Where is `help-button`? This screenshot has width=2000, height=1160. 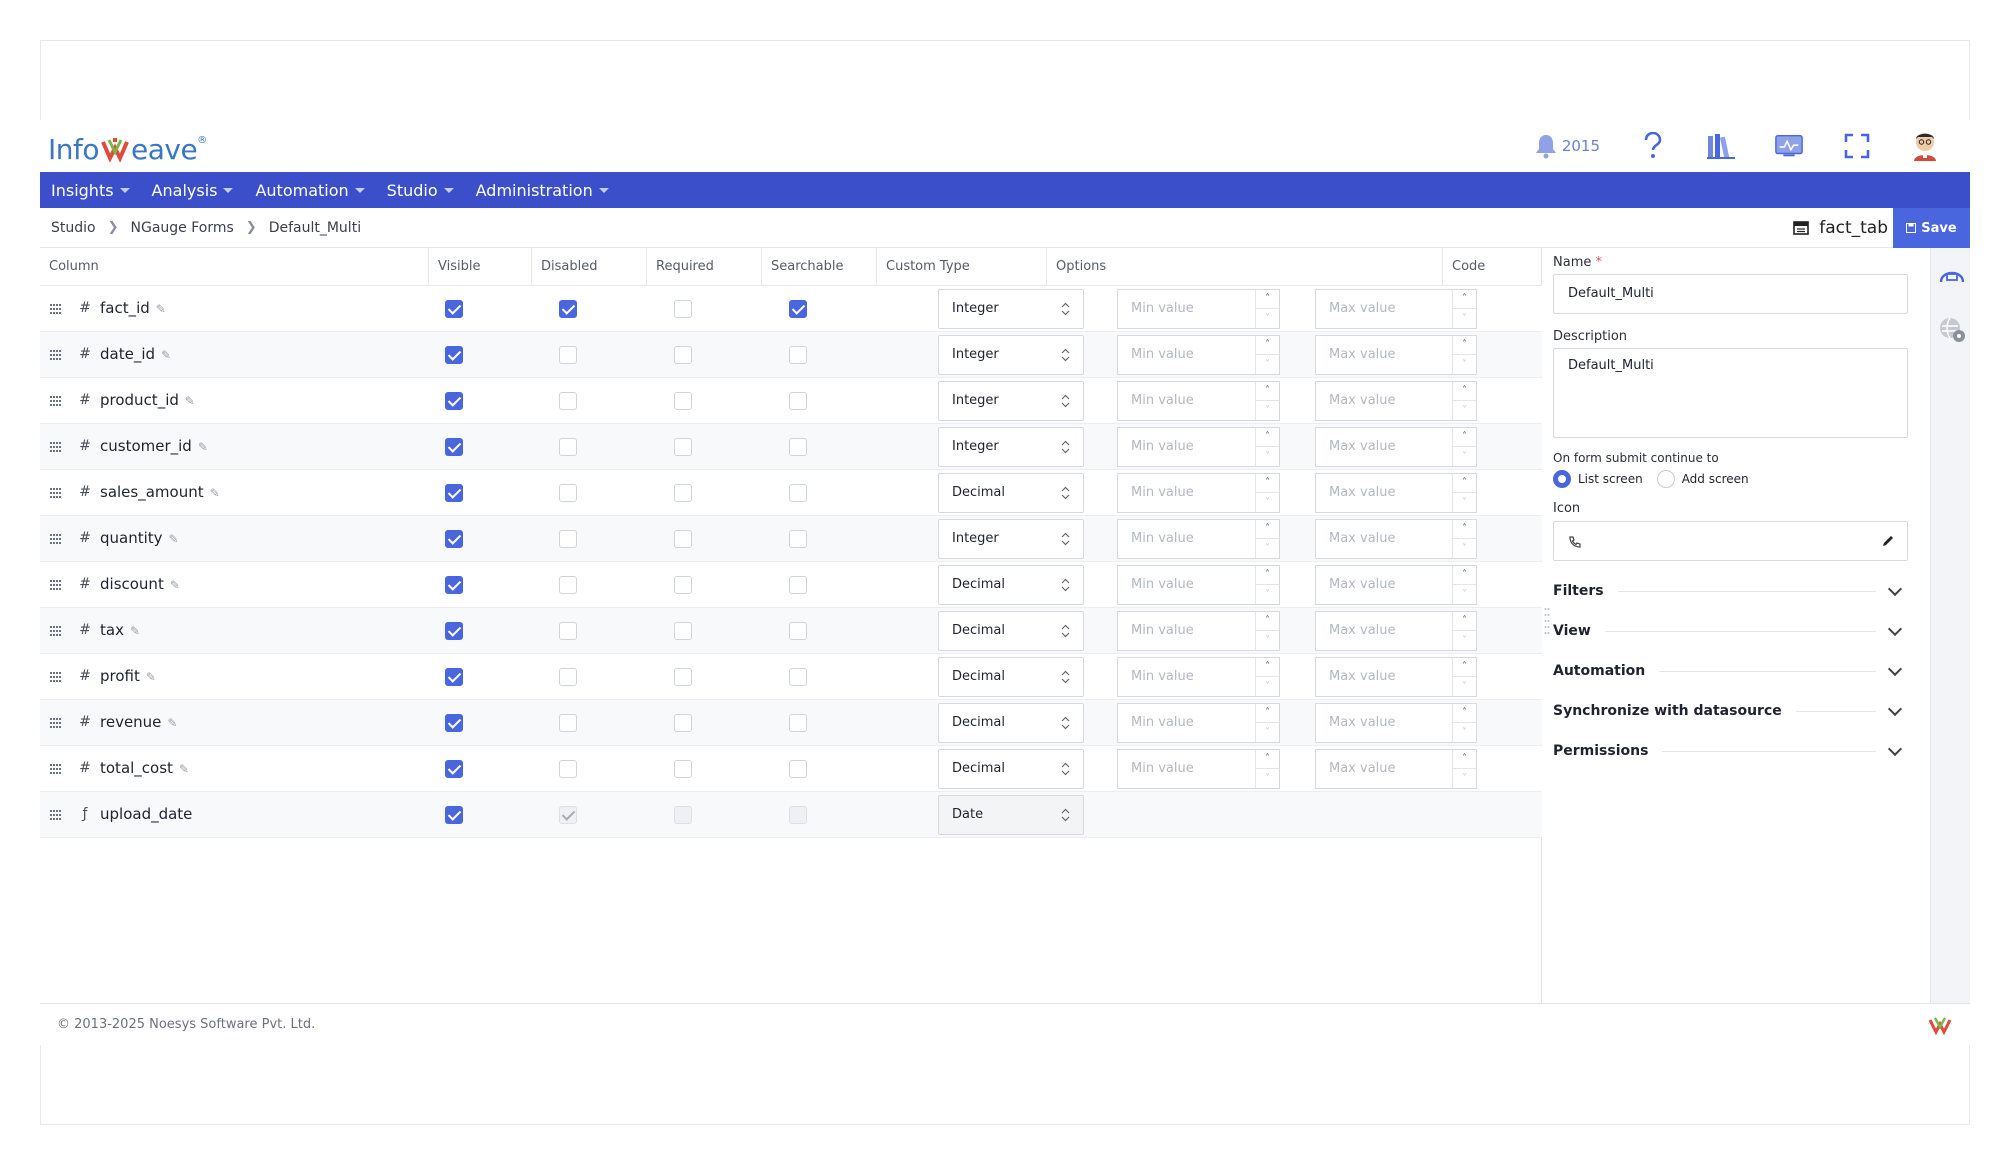
help-button is located at coordinates (1653, 146).